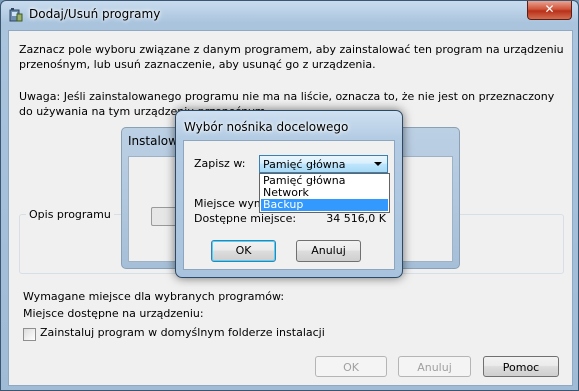 This screenshot has height=391, width=579. Describe the element at coordinates (378, 164) in the screenshot. I see `chevron-down-icon` at that location.